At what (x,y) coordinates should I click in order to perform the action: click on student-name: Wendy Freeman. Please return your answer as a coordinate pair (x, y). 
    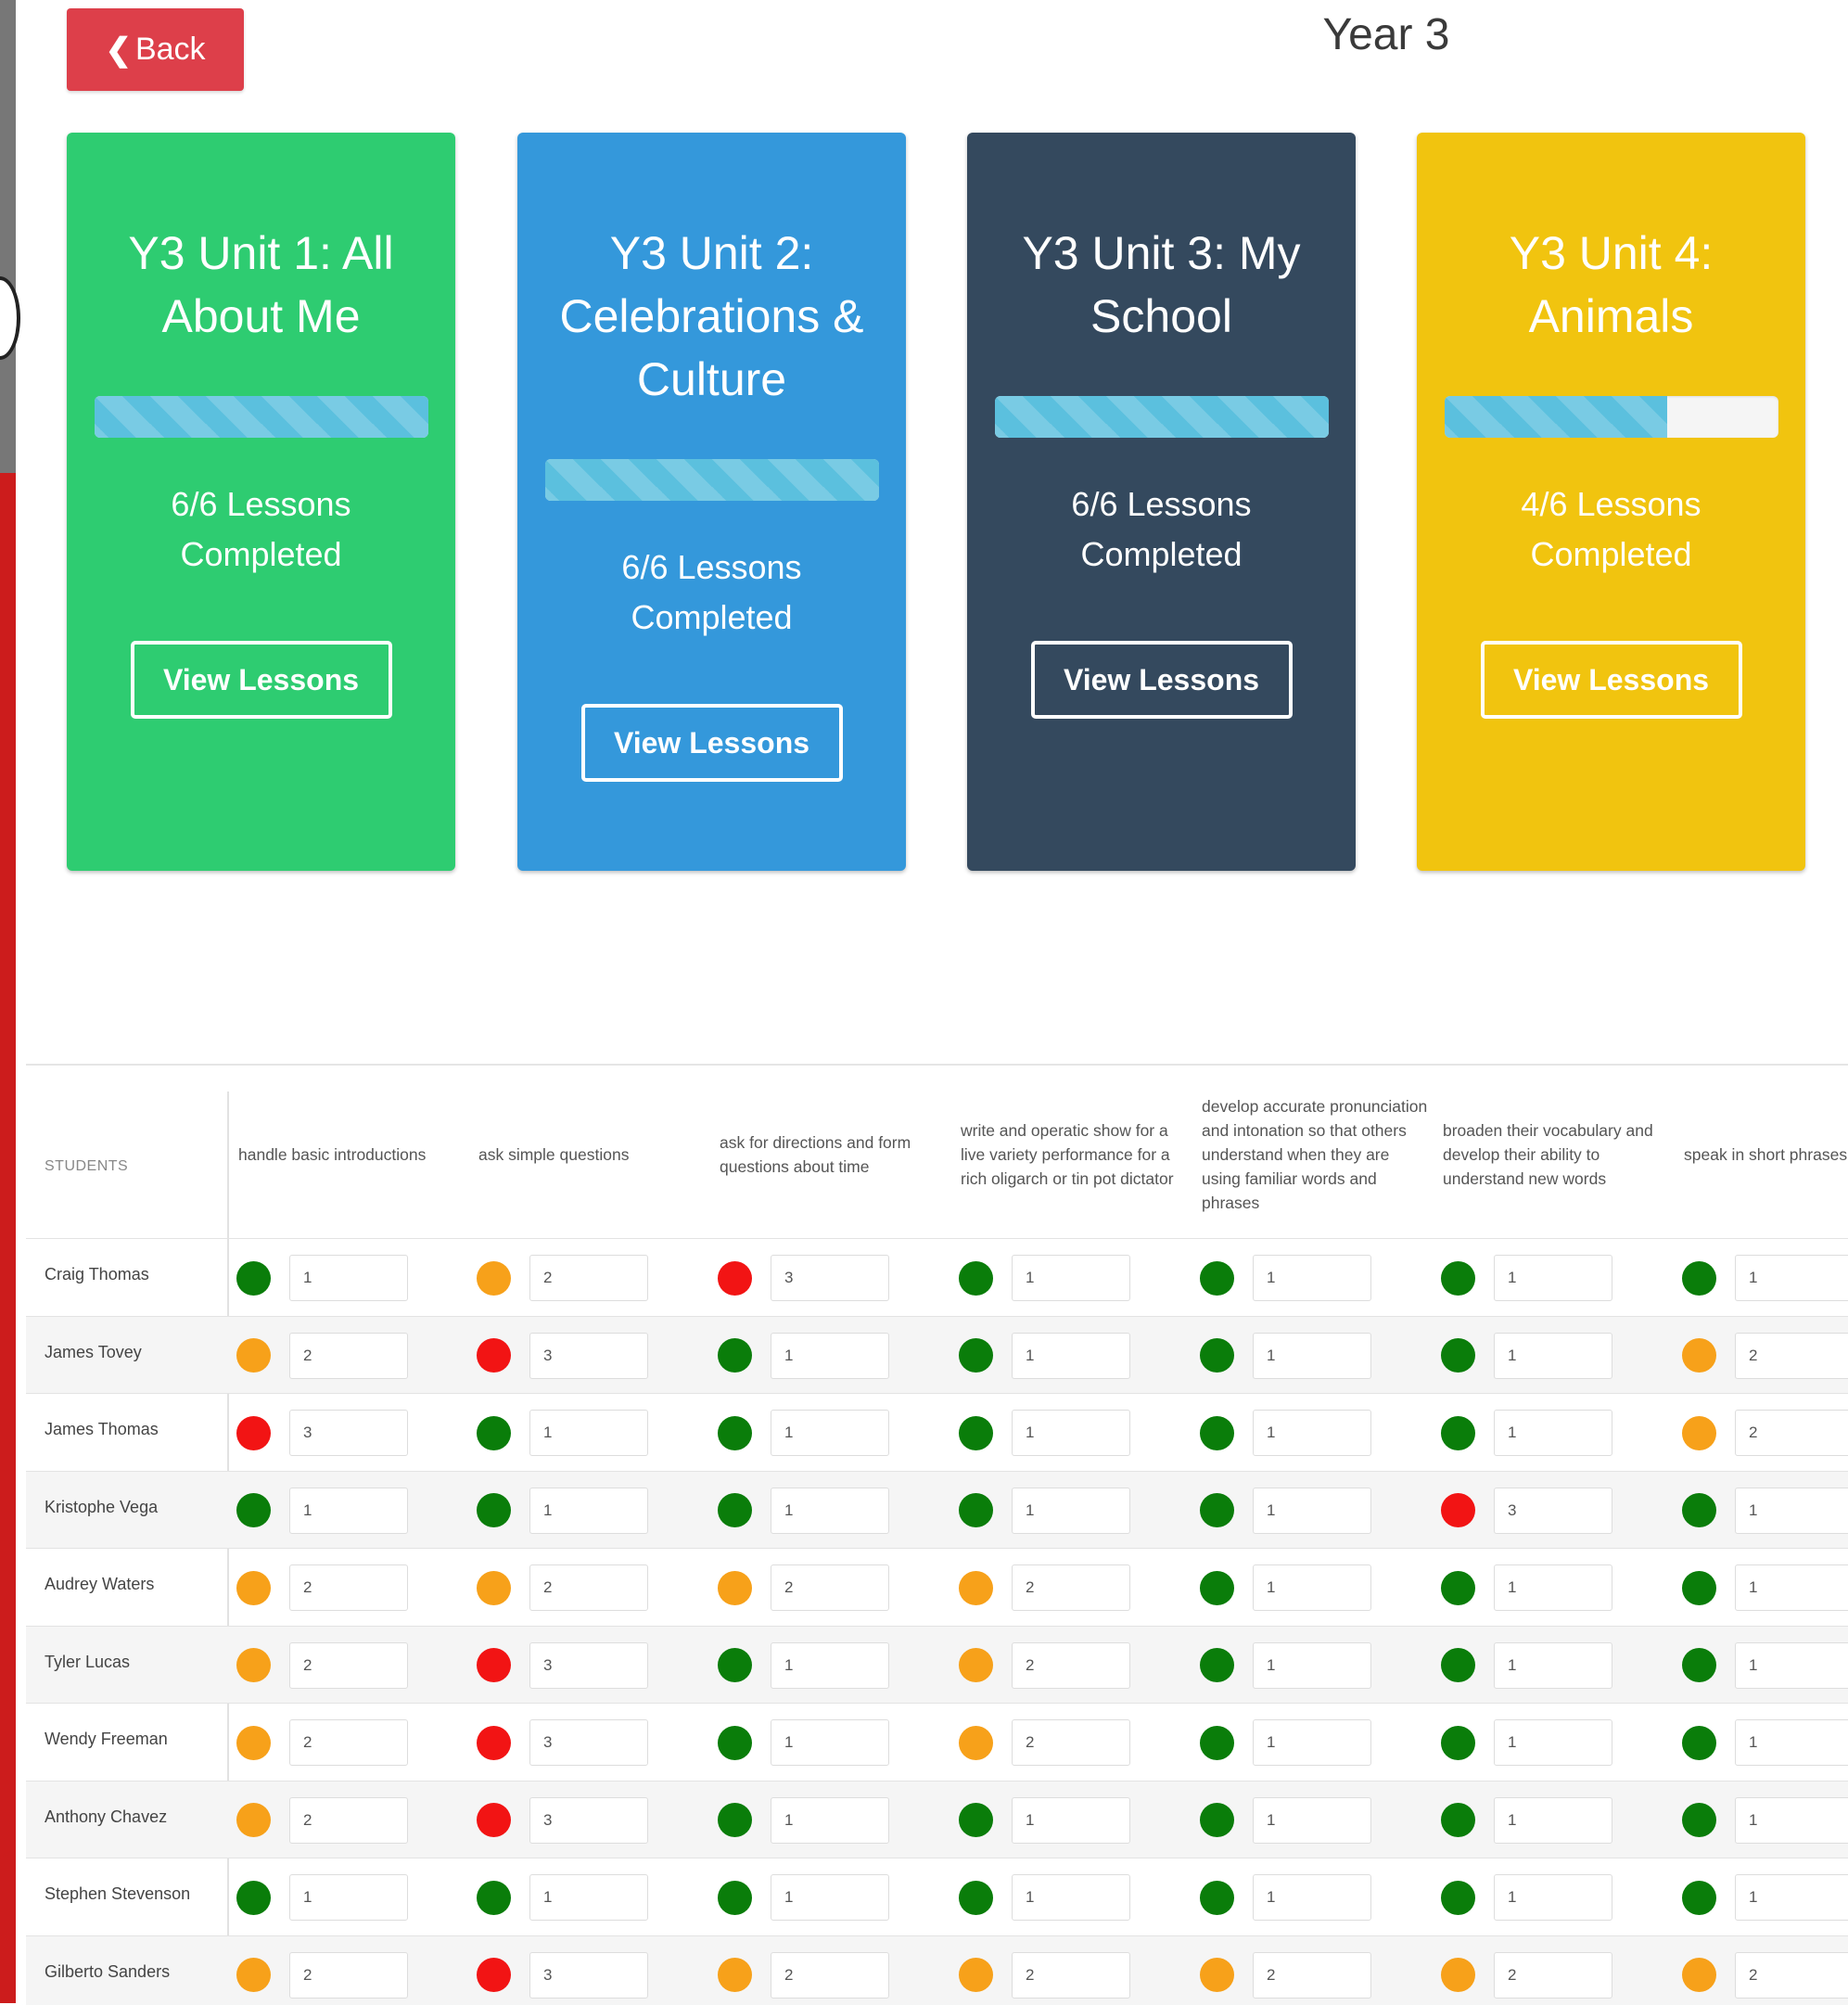
    Looking at the image, I should click on (106, 1740).